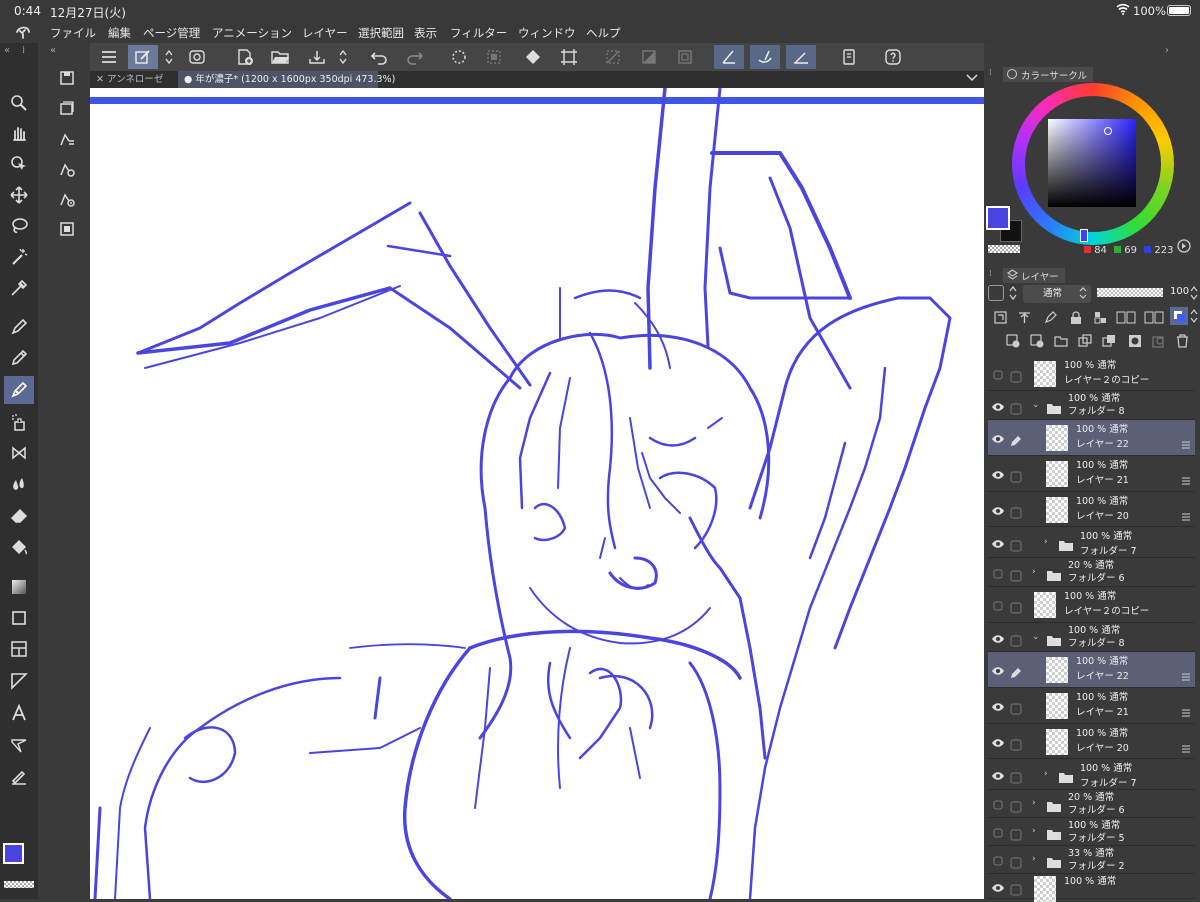 The width and height of the screenshot is (1200, 902). I want to click on menu-animation: アニメーション, so click(252, 33).